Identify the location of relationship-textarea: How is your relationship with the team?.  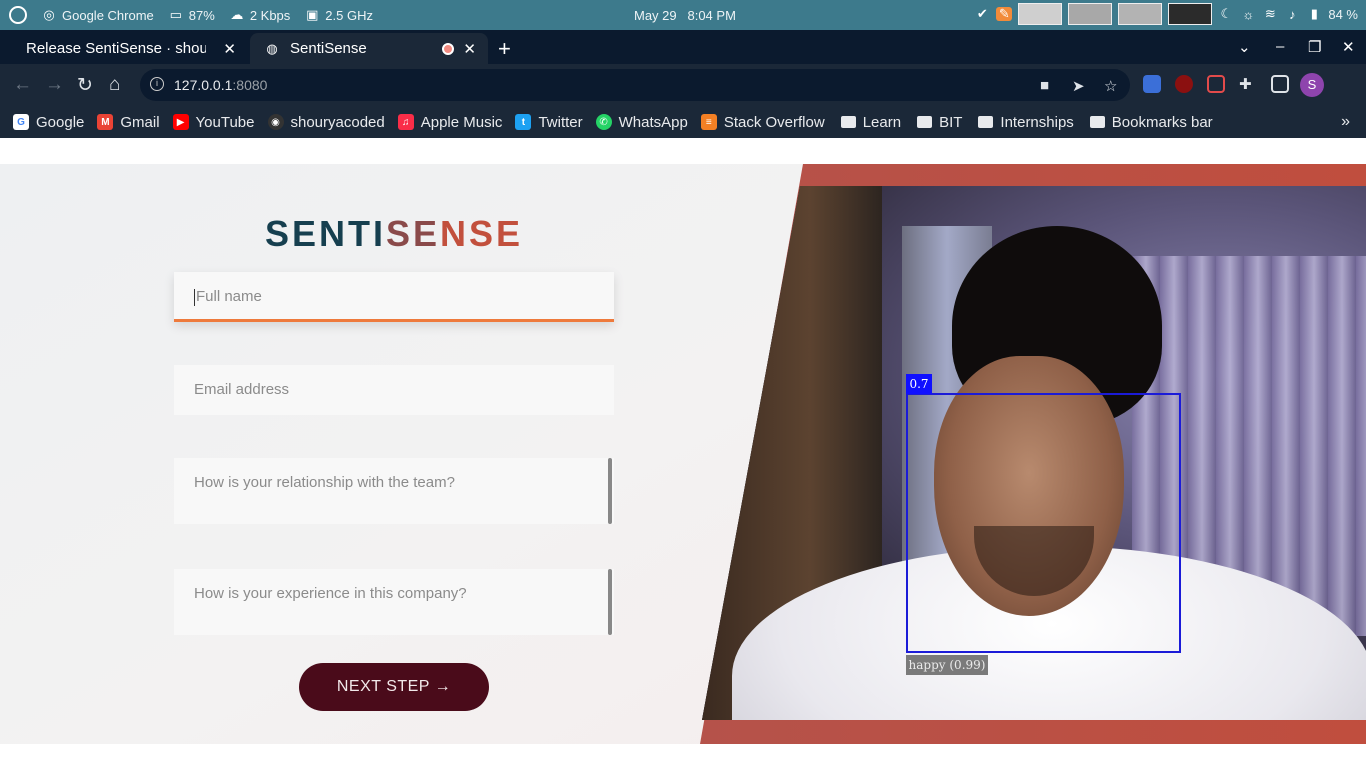
(394, 491).